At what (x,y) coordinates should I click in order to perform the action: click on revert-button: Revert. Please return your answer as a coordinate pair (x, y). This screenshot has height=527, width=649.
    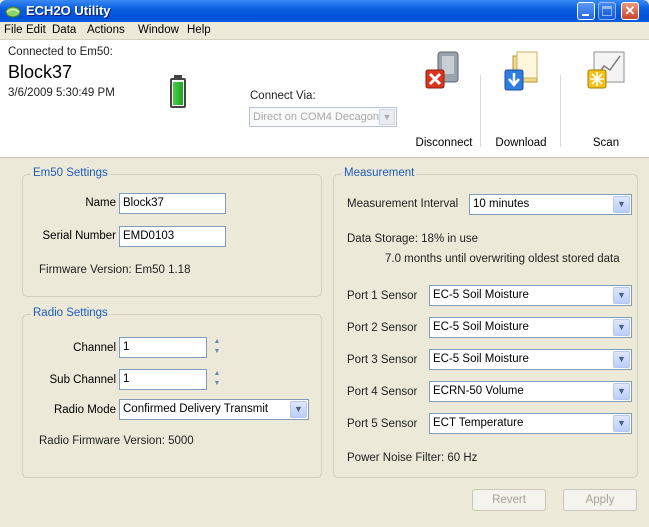
    Looking at the image, I should click on (509, 500).